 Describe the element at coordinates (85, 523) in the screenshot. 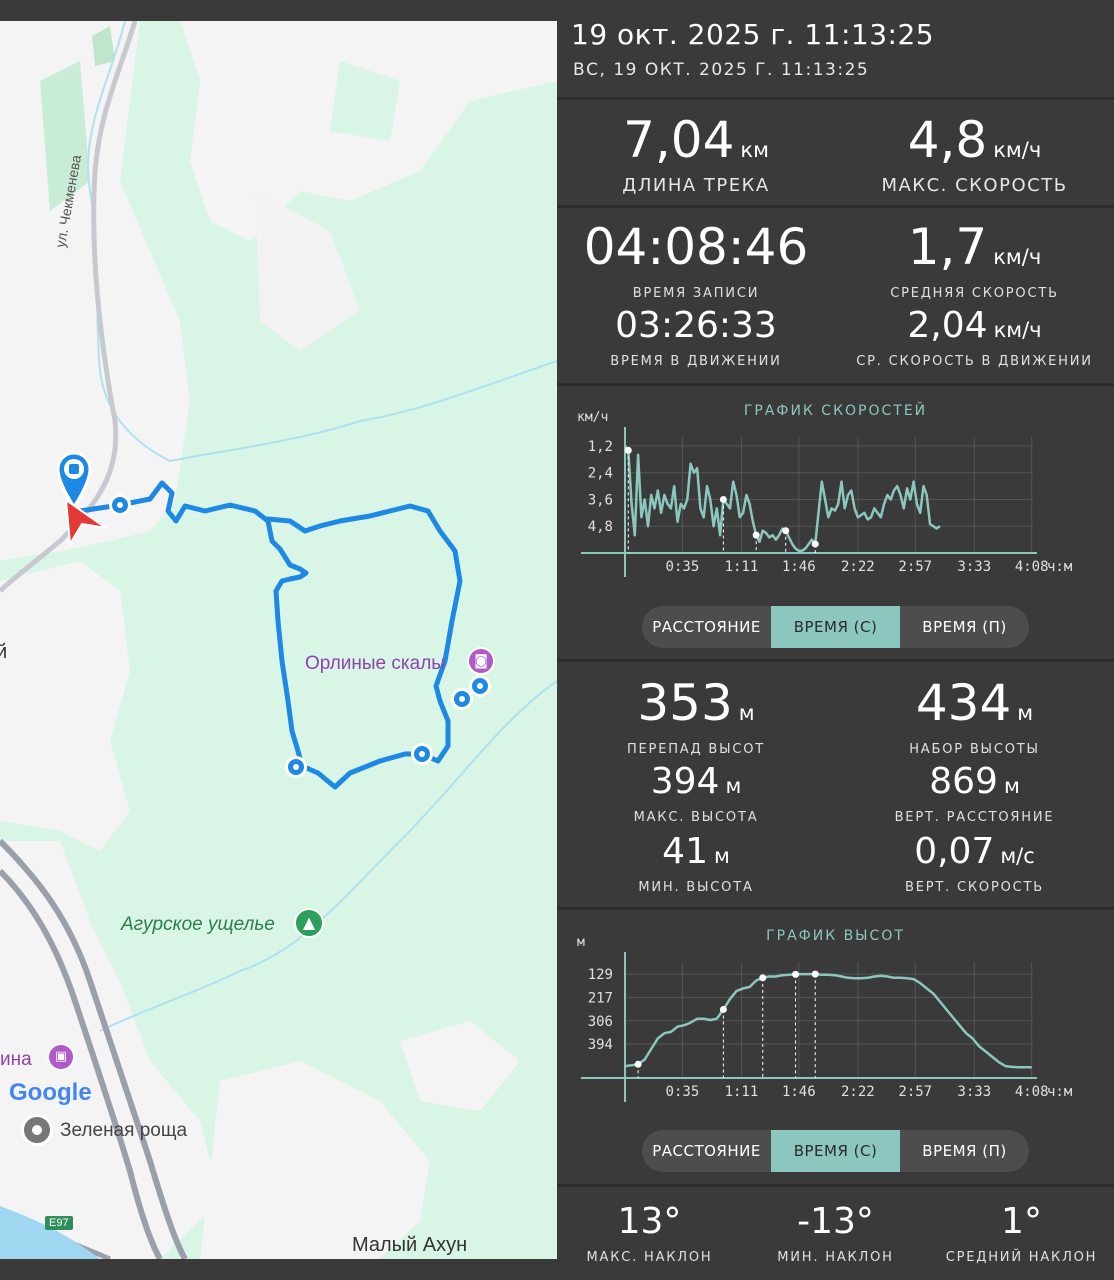

I see `direction-arrow-icon` at that location.